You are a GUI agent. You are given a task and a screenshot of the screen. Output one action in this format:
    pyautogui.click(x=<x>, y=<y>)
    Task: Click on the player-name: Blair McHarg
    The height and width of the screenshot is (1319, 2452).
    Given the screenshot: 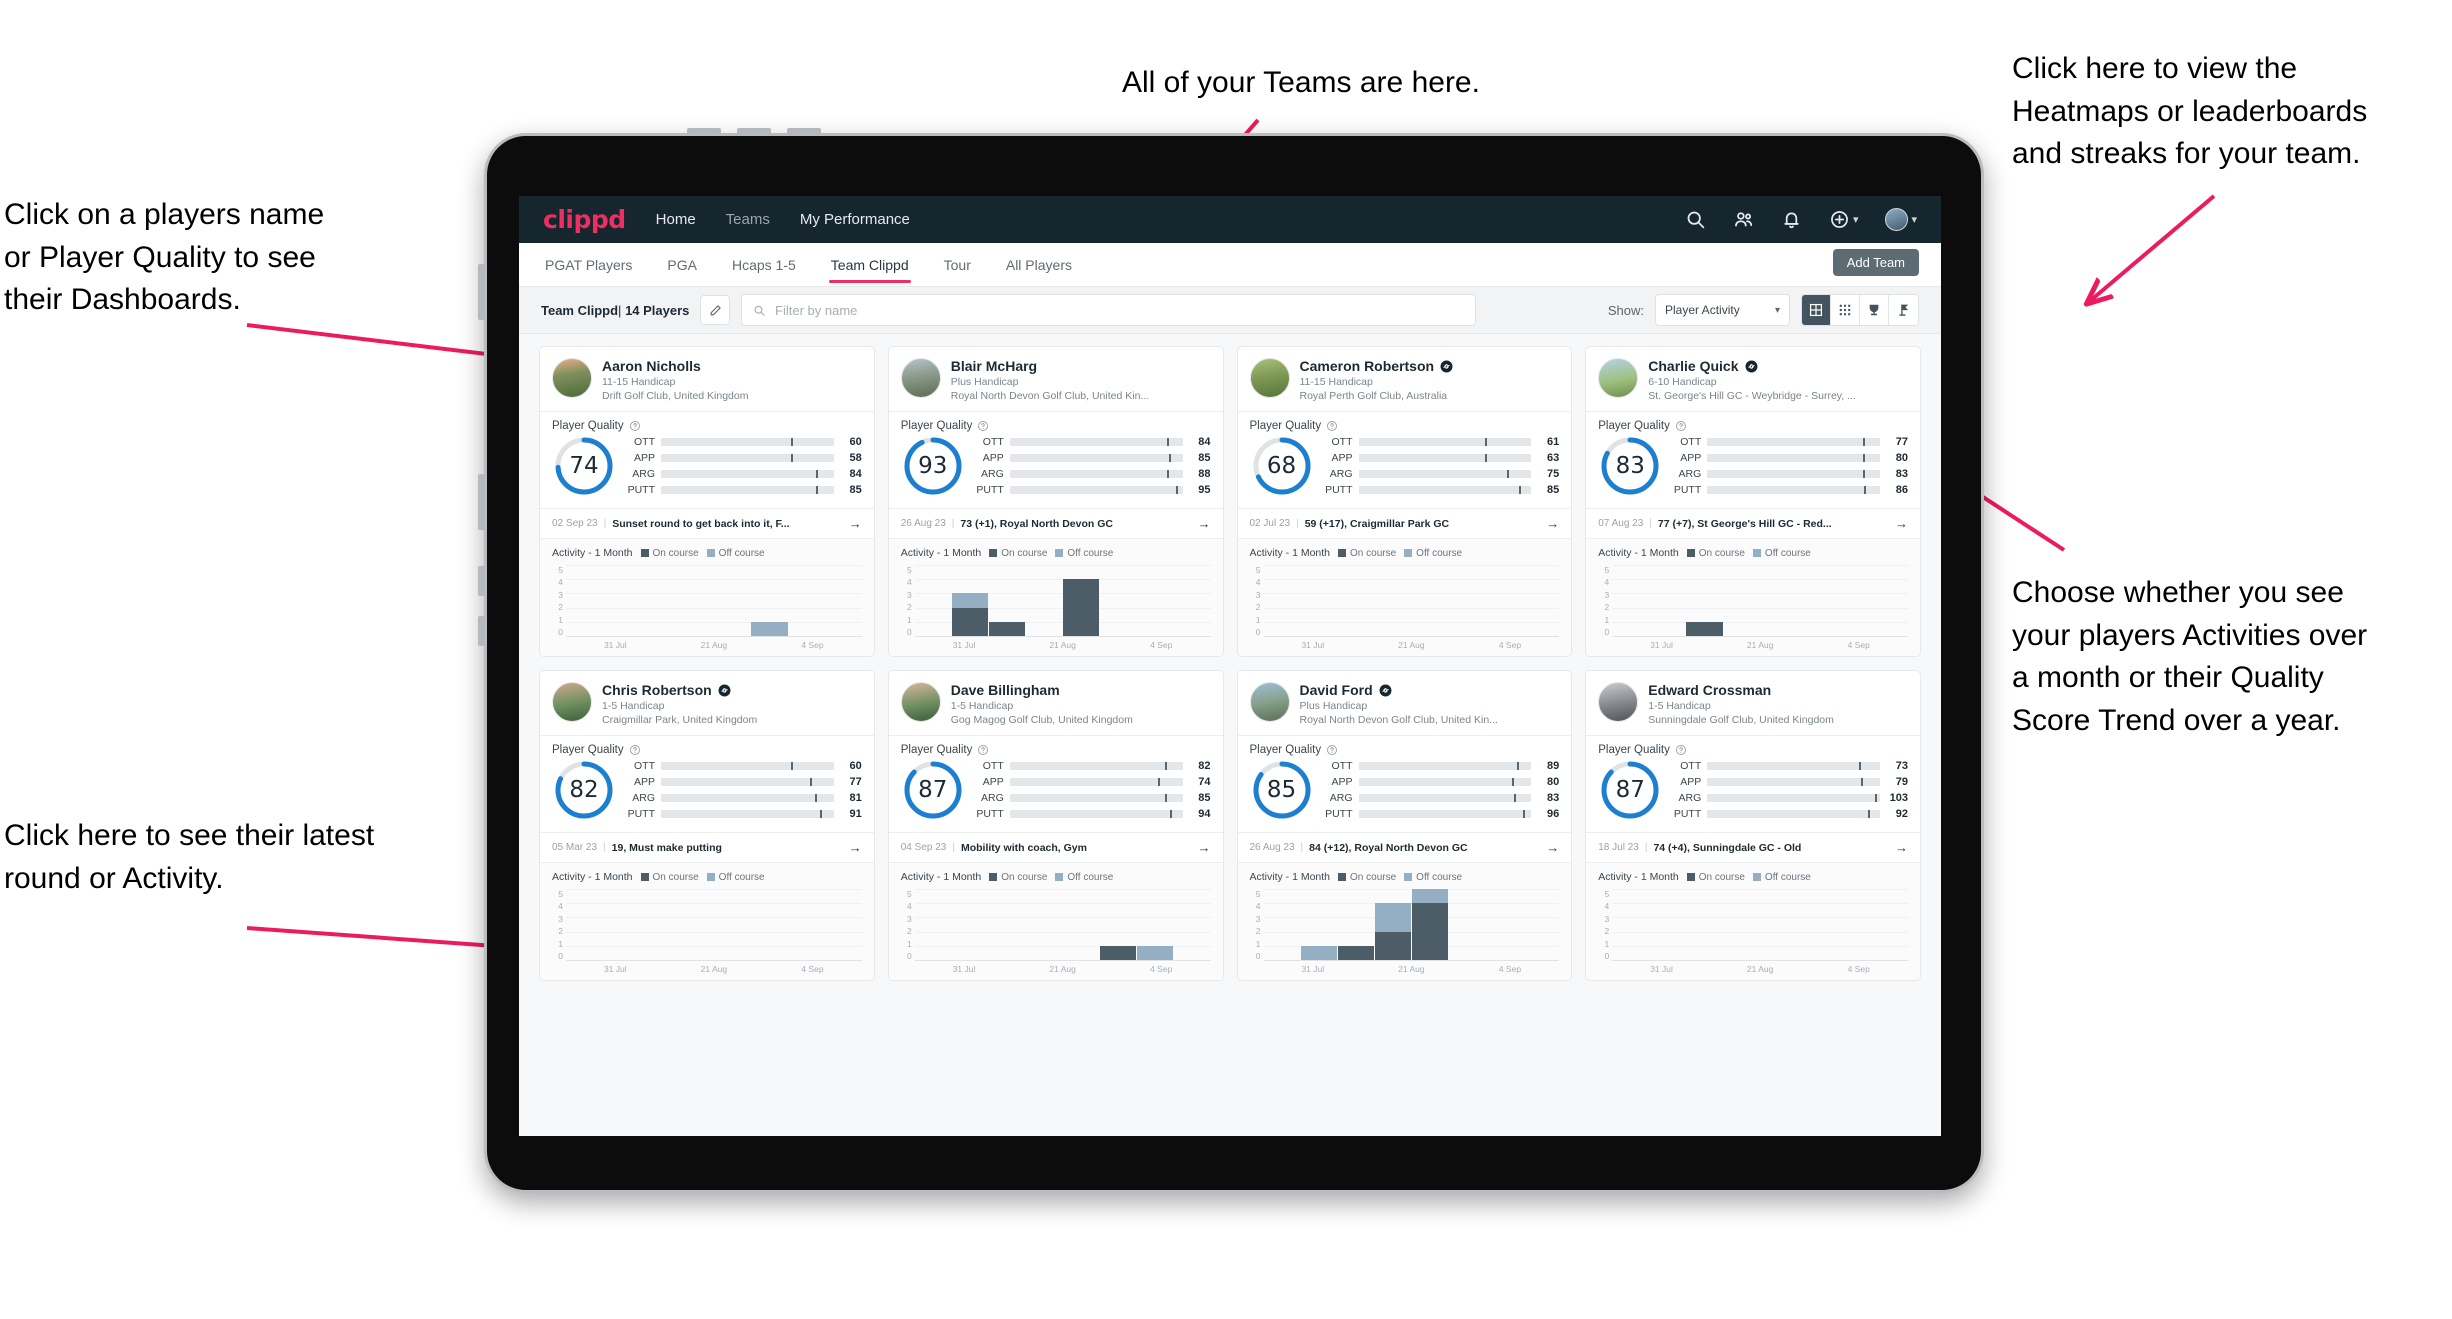 What is the action you would take?
    pyautogui.click(x=994, y=366)
    